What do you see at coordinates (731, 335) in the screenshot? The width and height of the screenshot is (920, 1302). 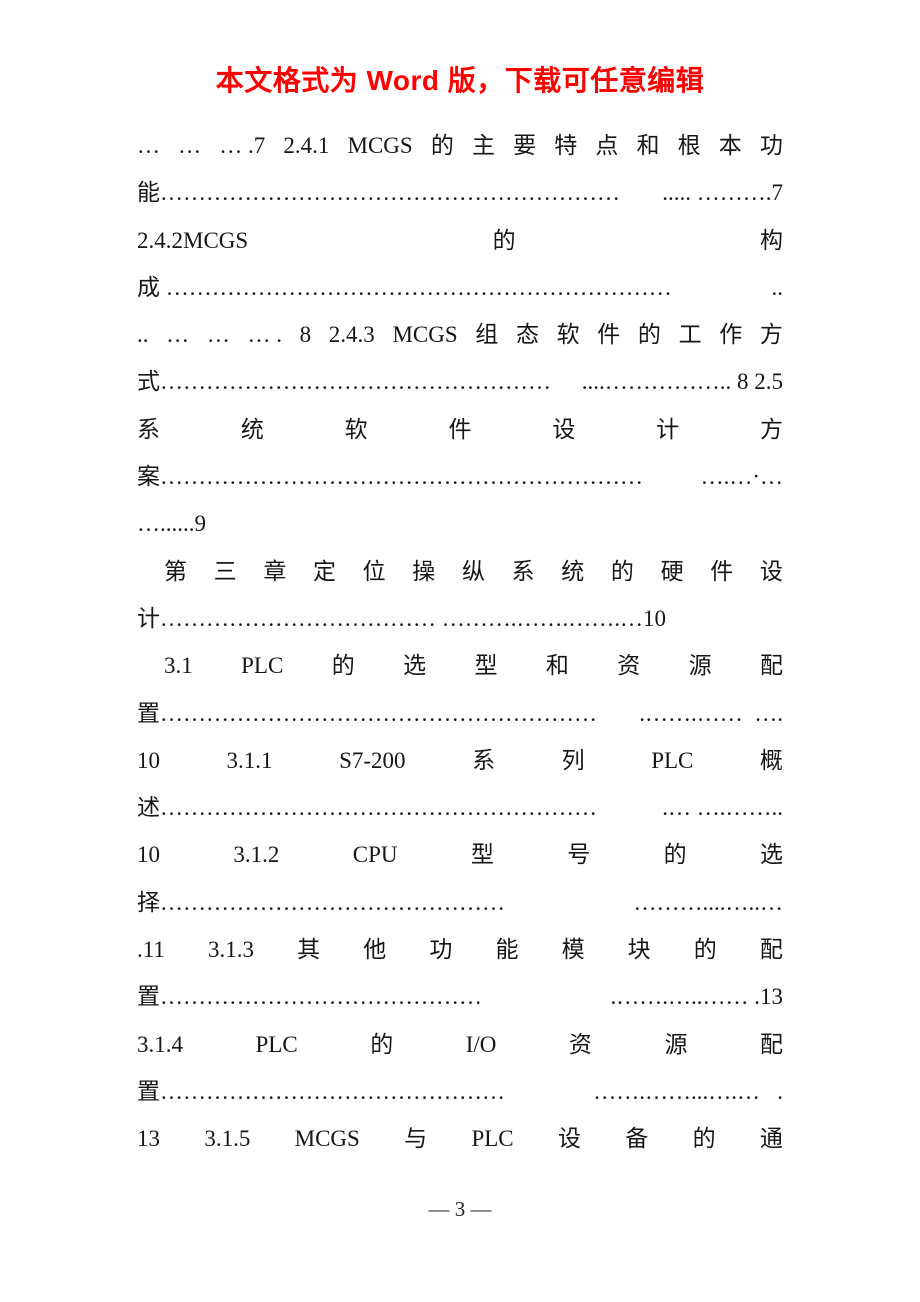 I see `toc-segment: 作` at bounding box center [731, 335].